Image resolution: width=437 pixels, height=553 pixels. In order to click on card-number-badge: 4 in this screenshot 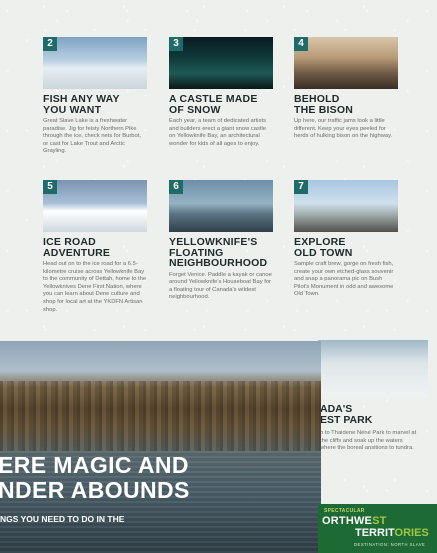, I will do `click(301, 44)`.